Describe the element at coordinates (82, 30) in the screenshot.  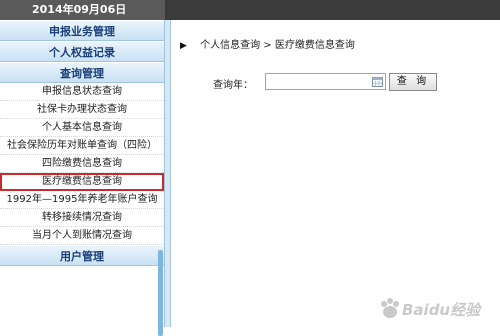
I see `sidebar-section-declaration: 申报业务管理` at that location.